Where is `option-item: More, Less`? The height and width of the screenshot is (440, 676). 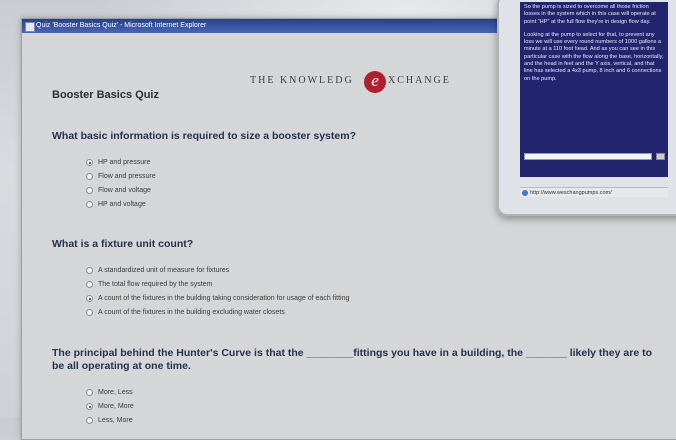
option-item: More, Less is located at coordinates (110, 394).